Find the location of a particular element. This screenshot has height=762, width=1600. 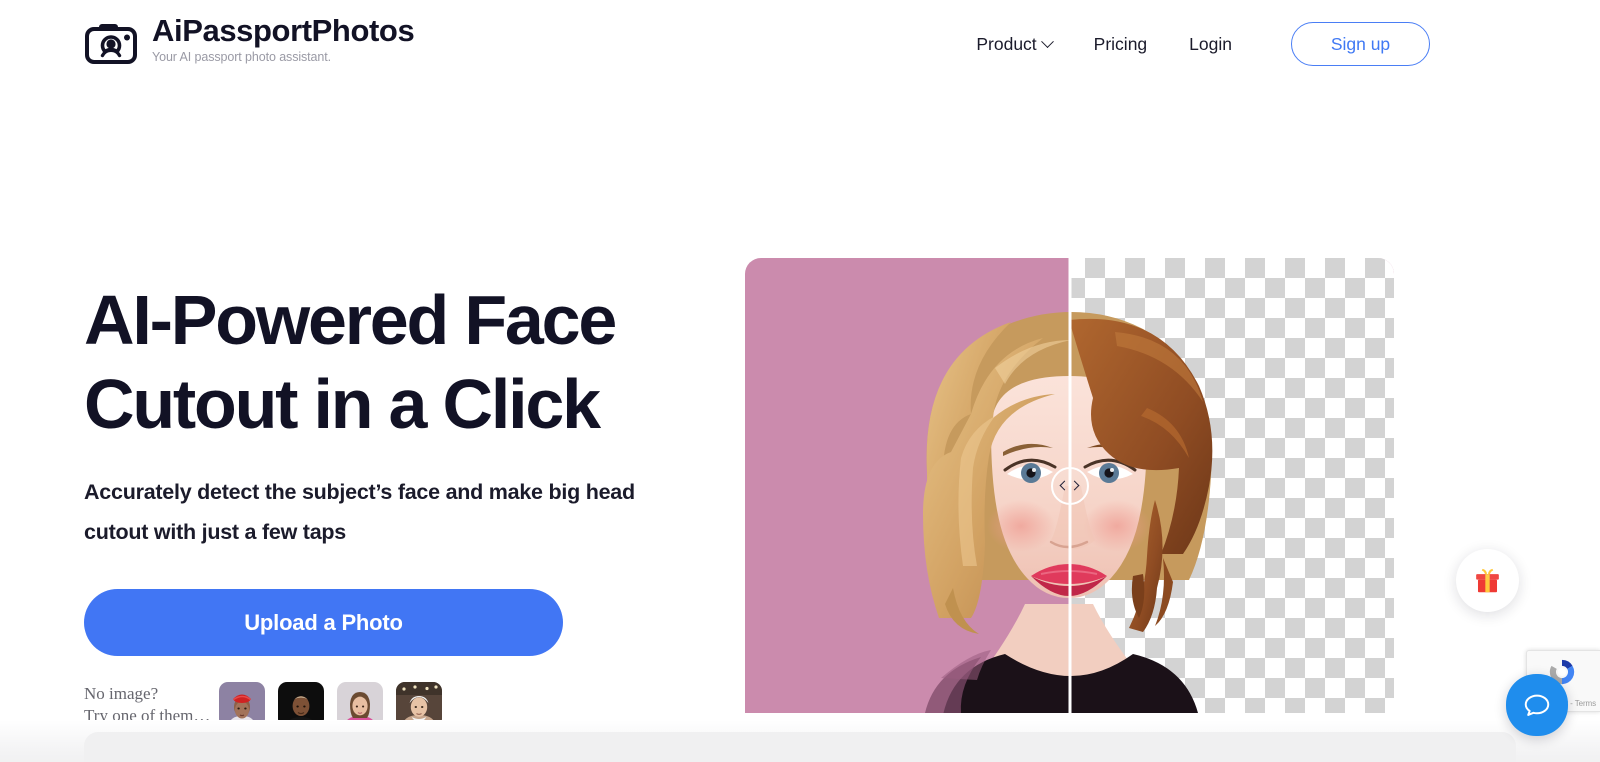

nav-item-login: Login is located at coordinates (1210, 44).